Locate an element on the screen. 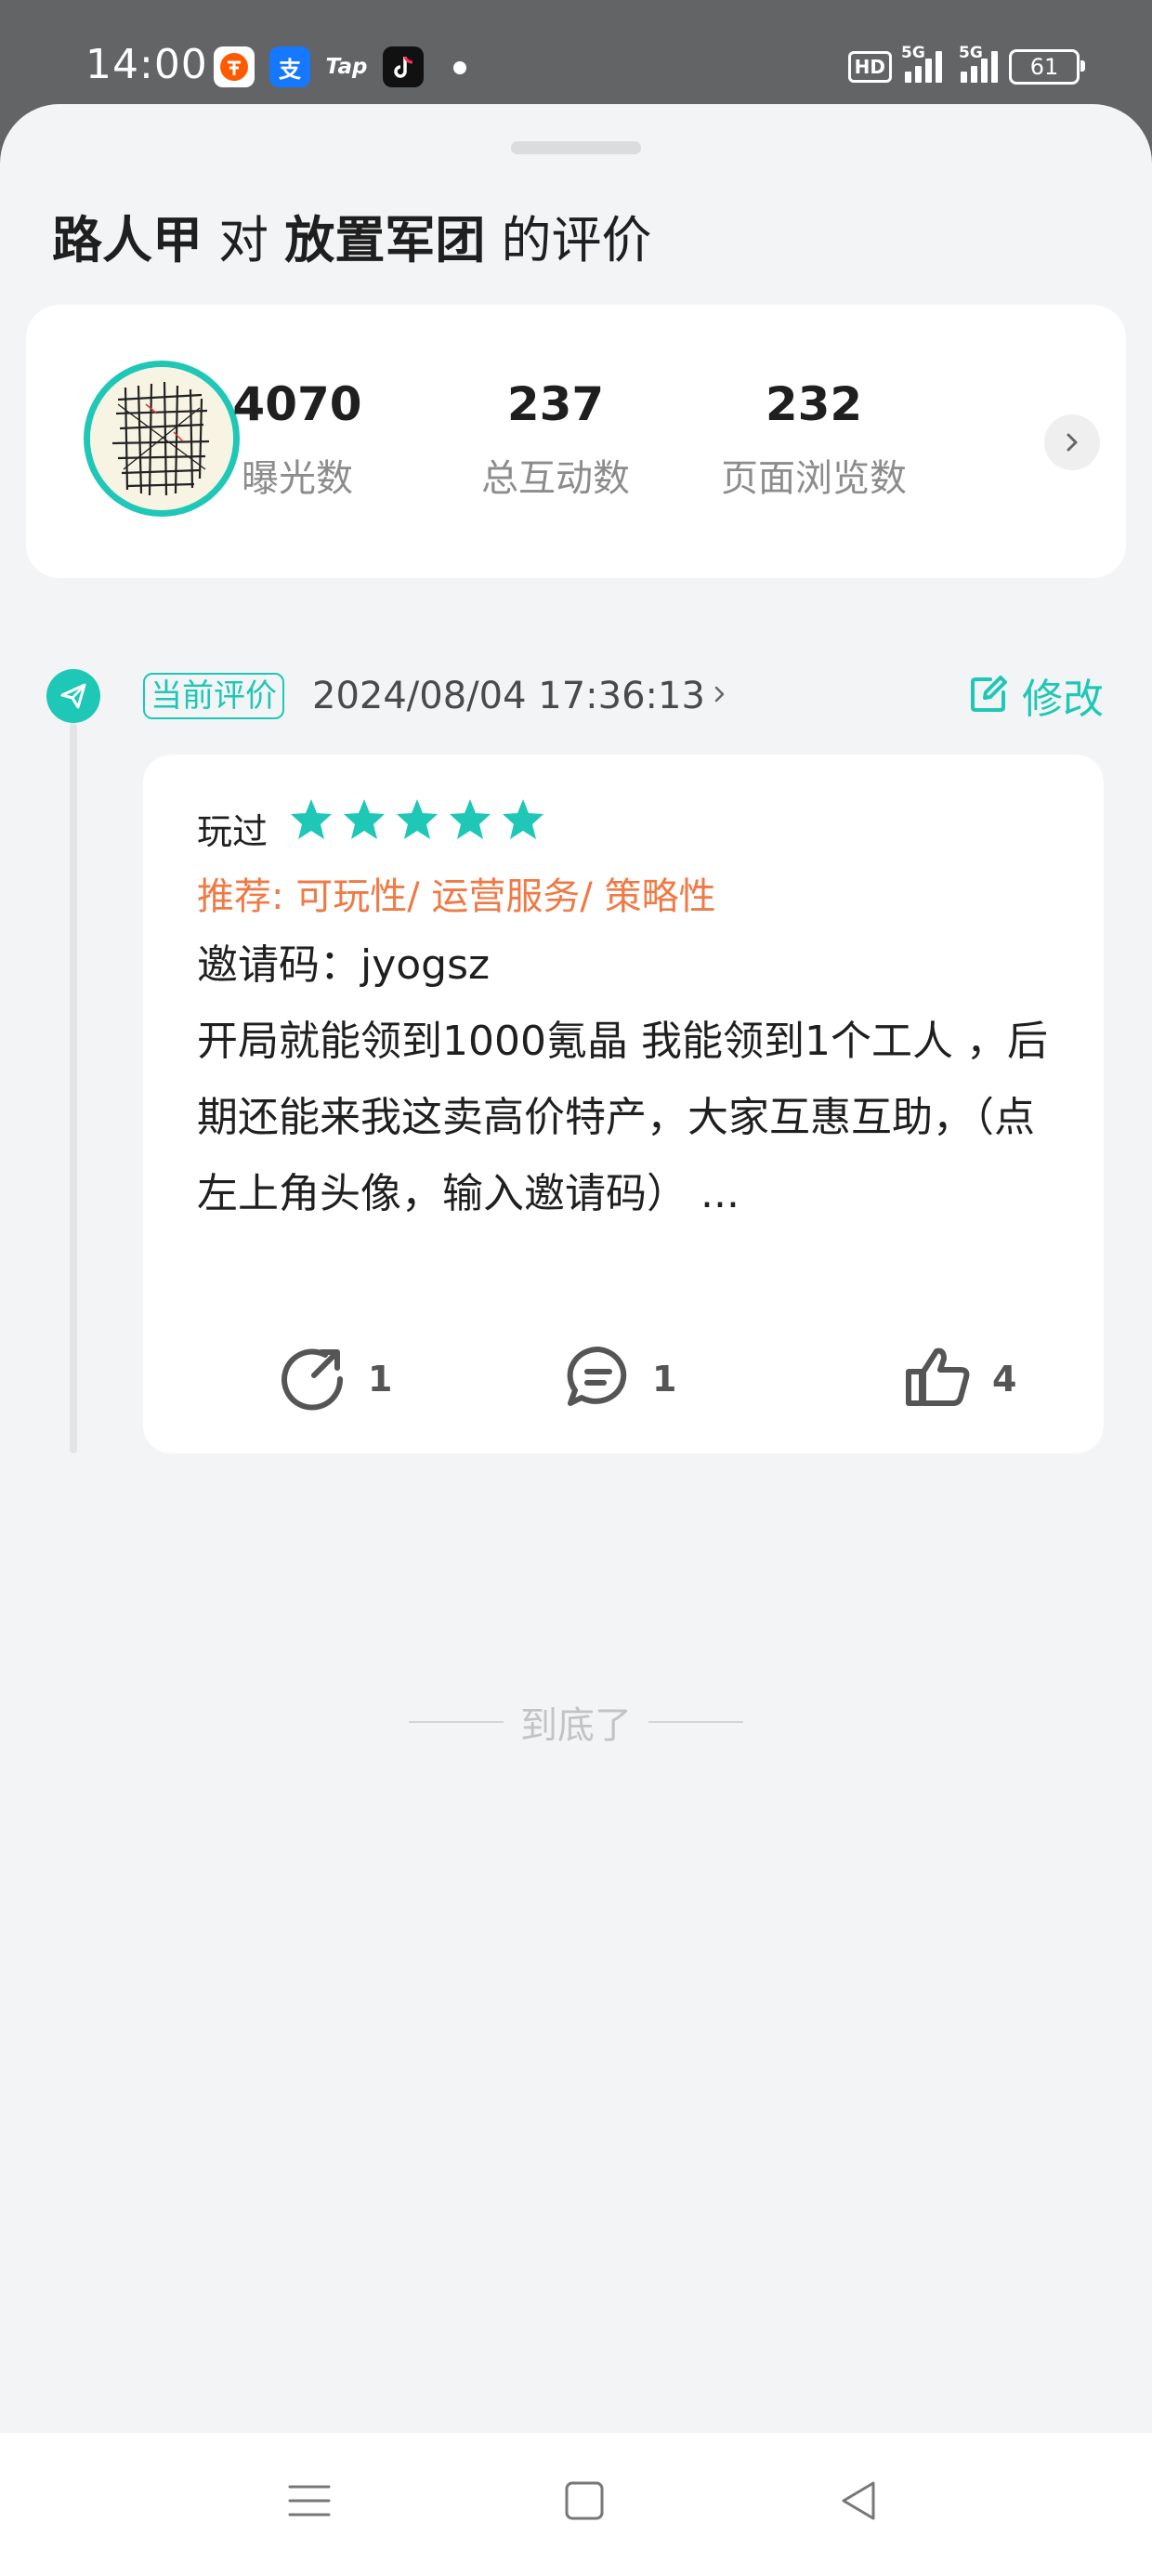 Image resolution: width=1152 pixels, height=2576 pixels. stats-card: 4070 曝光数 237 总互动数 232 页面浏览数 is located at coordinates (576, 441).